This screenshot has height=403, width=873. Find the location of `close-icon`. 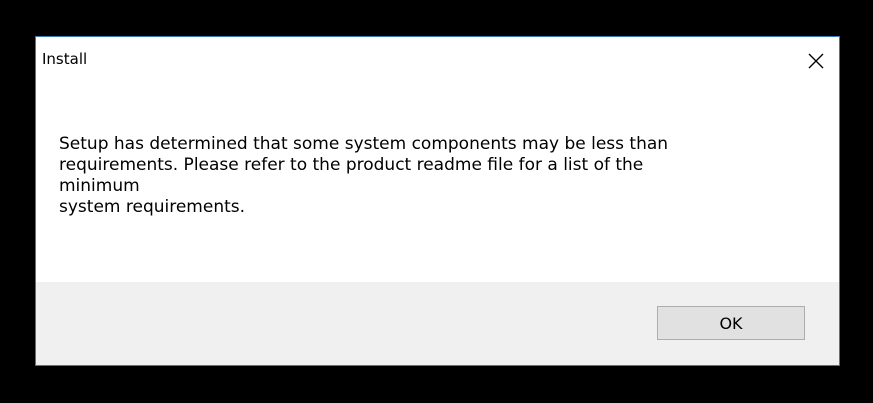

close-icon is located at coordinates (816, 61).